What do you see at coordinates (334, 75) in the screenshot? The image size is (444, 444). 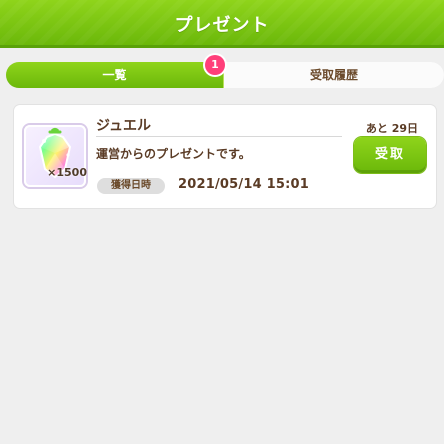 I see `tab-history: 受取履歴` at bounding box center [334, 75].